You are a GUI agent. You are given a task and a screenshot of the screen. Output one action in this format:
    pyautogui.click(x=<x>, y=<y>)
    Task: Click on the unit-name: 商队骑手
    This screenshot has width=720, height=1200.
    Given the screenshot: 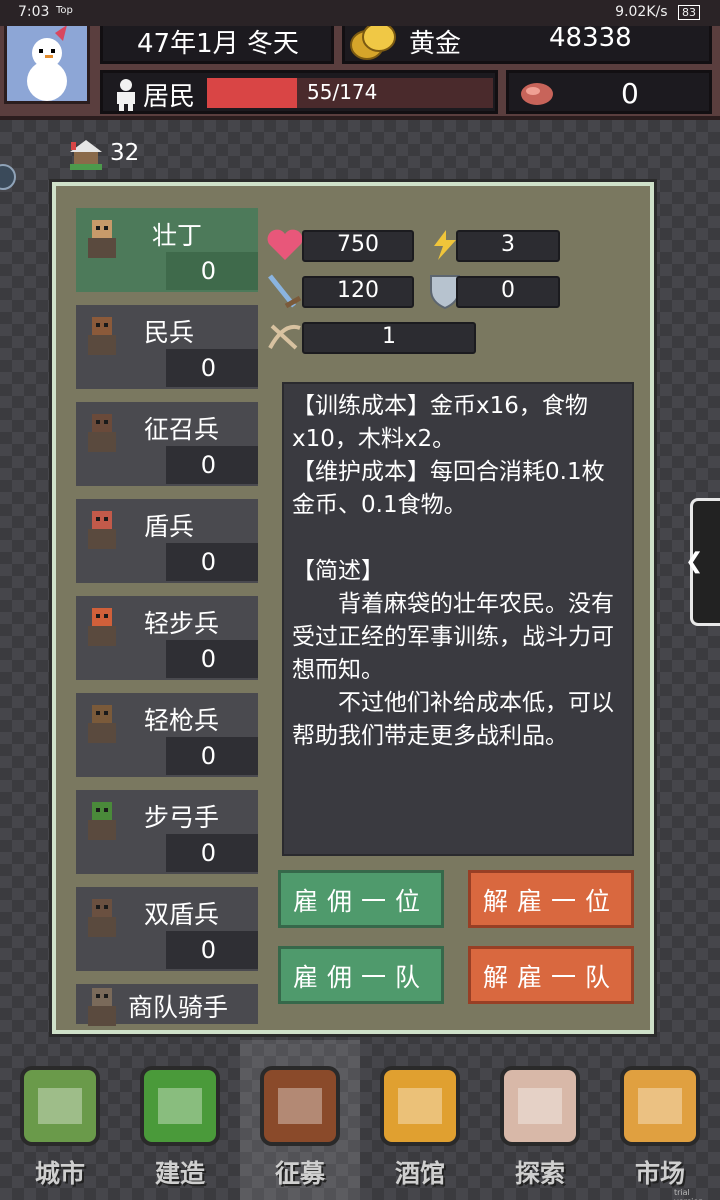 What is the action you would take?
    pyautogui.click(x=178, y=1007)
    